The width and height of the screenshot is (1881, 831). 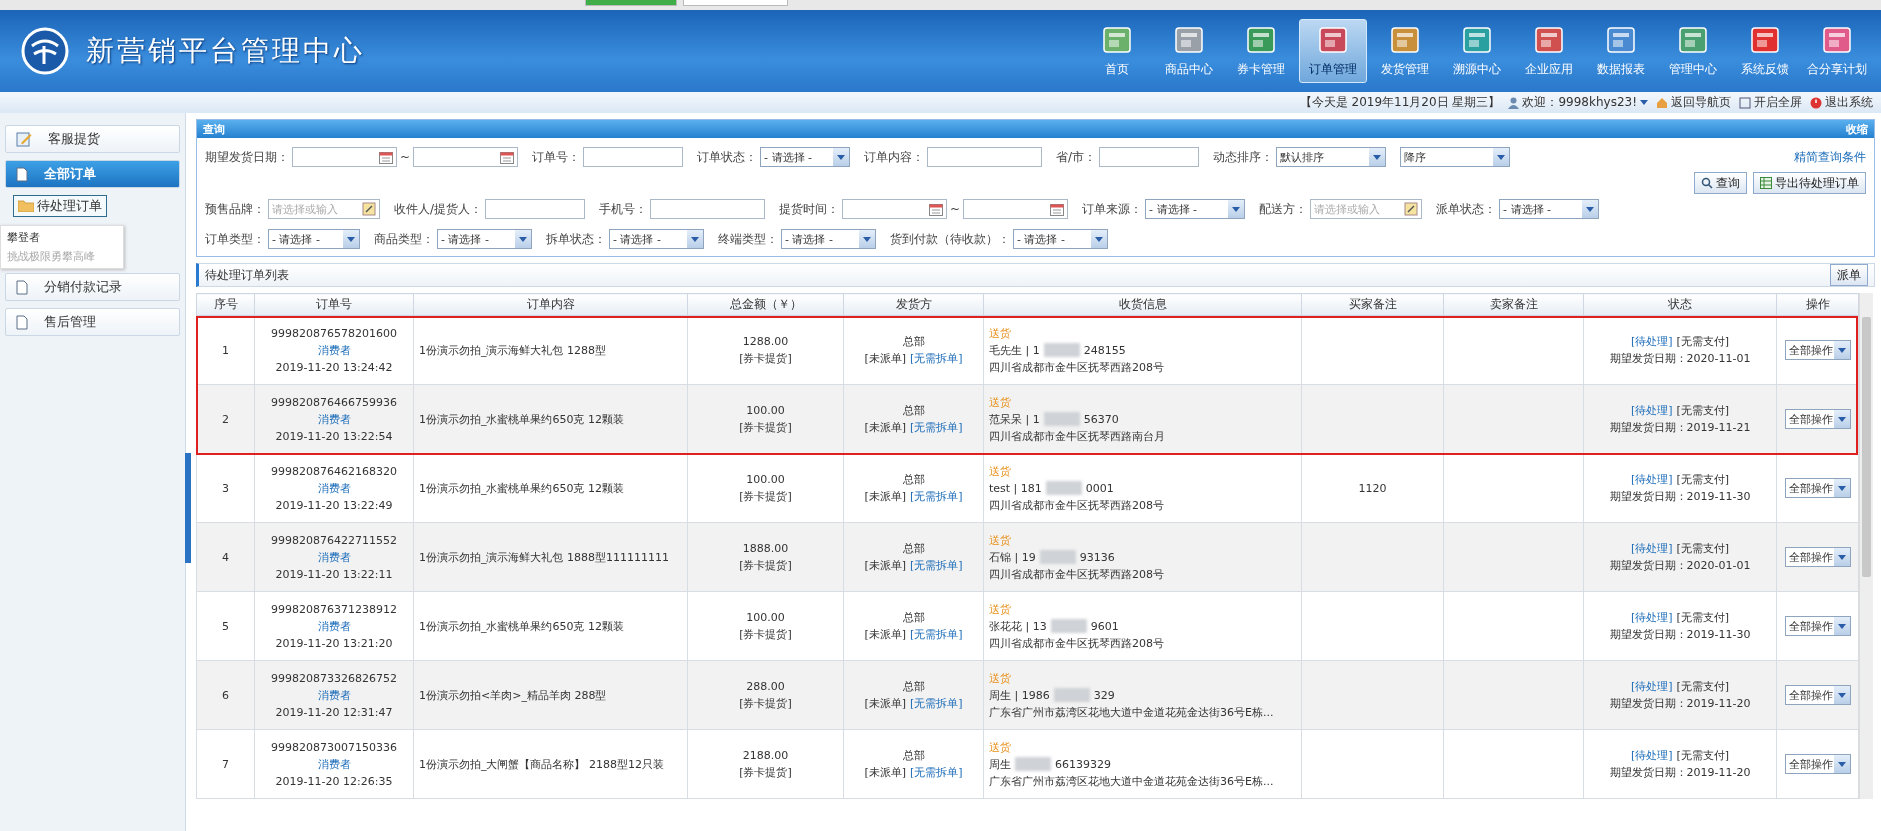 What do you see at coordinates (765, 342) in the screenshot?
I see `amount-text: 1288.00` at bounding box center [765, 342].